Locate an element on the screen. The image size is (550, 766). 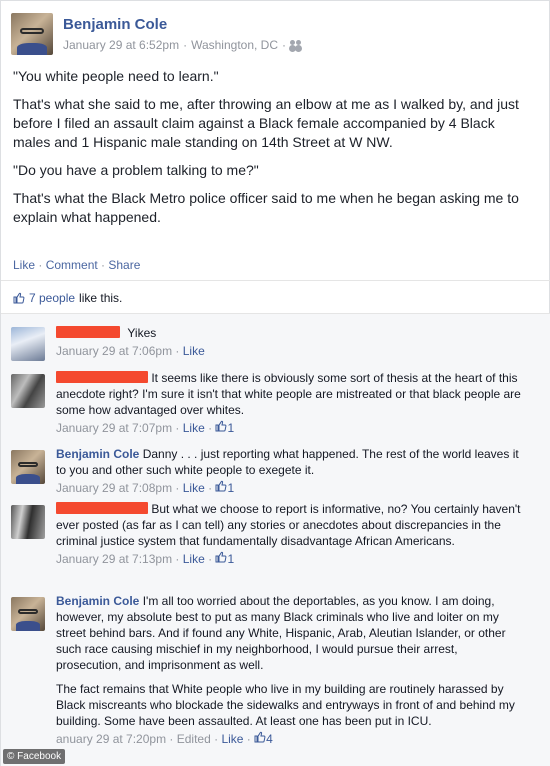
divider is located at coordinates (275, 280).